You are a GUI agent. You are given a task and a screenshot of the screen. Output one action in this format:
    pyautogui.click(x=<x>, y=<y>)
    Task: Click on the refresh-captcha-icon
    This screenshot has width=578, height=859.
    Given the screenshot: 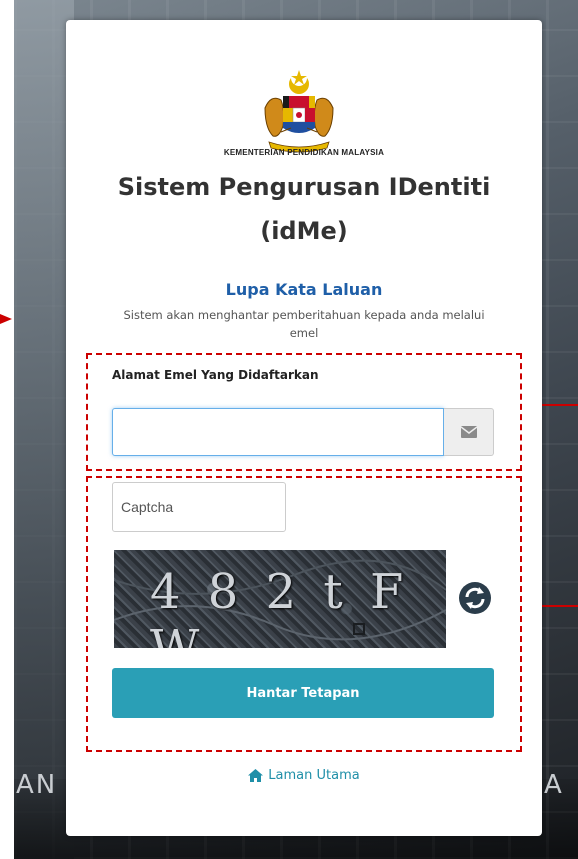 What is the action you would take?
    pyautogui.click(x=475, y=598)
    